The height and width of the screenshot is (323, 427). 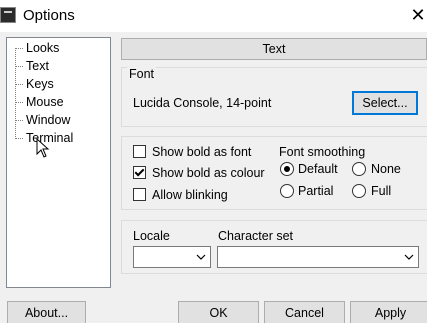 I want to click on charset-label: Character set, so click(x=256, y=236).